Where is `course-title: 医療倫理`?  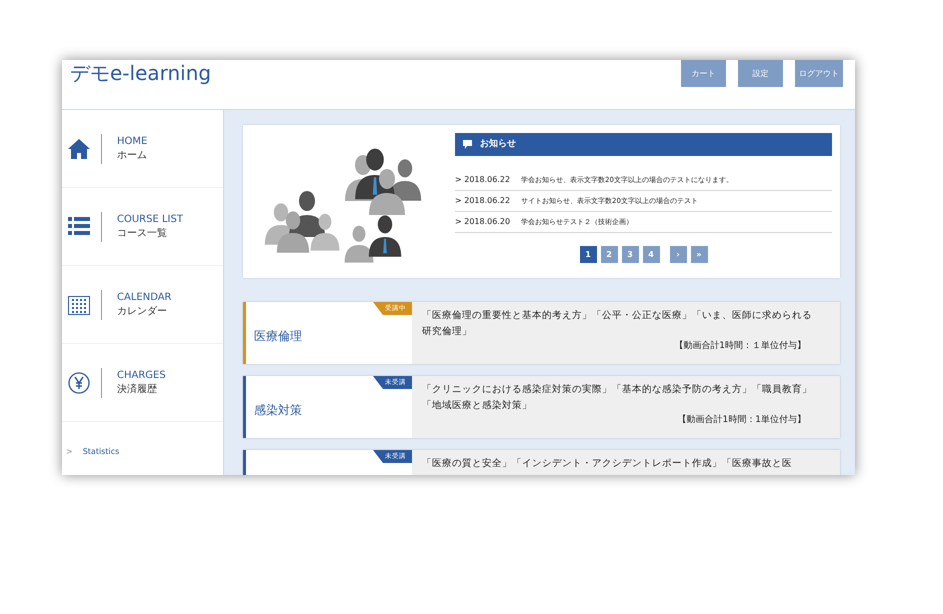 course-title: 医療倫理 is located at coordinates (278, 336).